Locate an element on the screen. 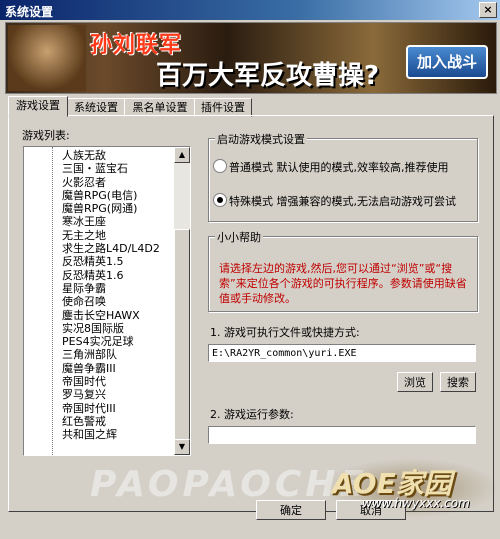 This screenshot has height=539, width=500. ok-button: 确定 is located at coordinates (291, 510).